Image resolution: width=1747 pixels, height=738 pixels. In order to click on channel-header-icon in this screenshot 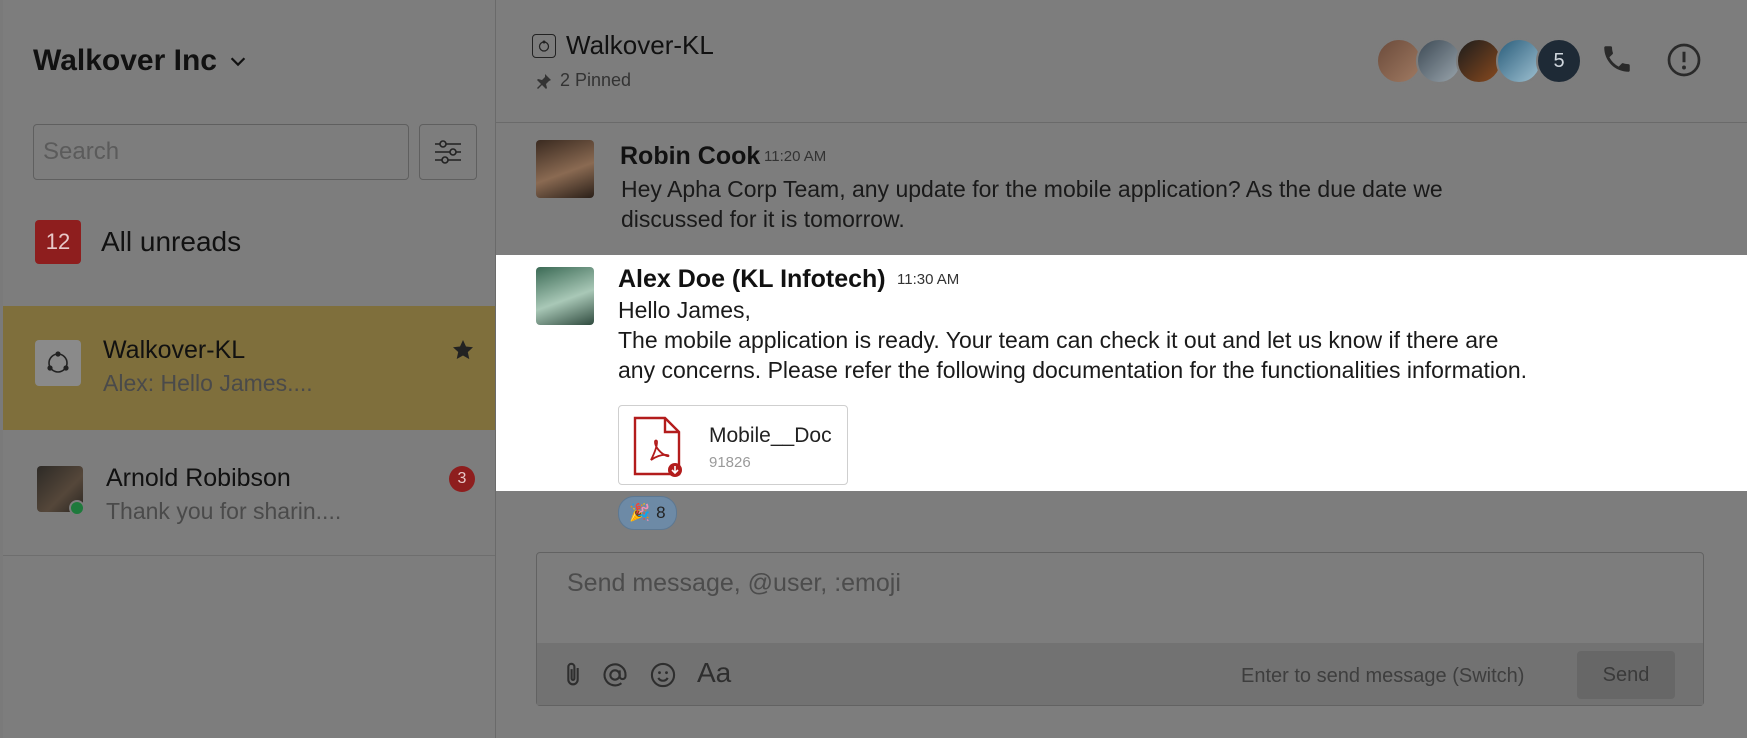, I will do `click(544, 46)`.